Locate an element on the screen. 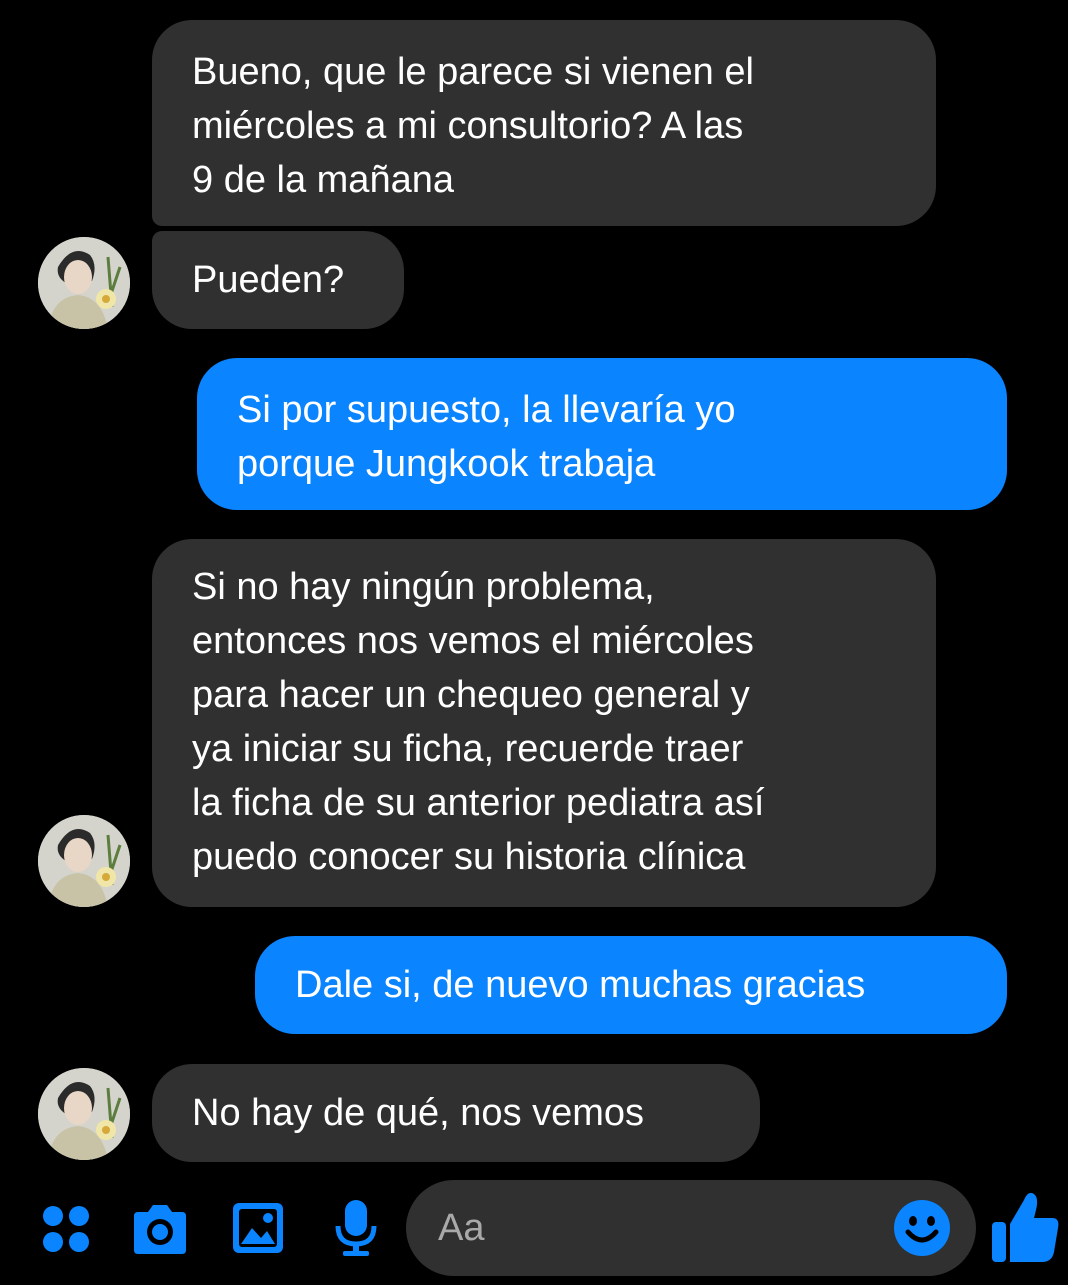 This screenshot has height=1285, width=1068. message-bubble-outgoing: Dale si, de nuevo muchas gracias is located at coordinates (631, 985).